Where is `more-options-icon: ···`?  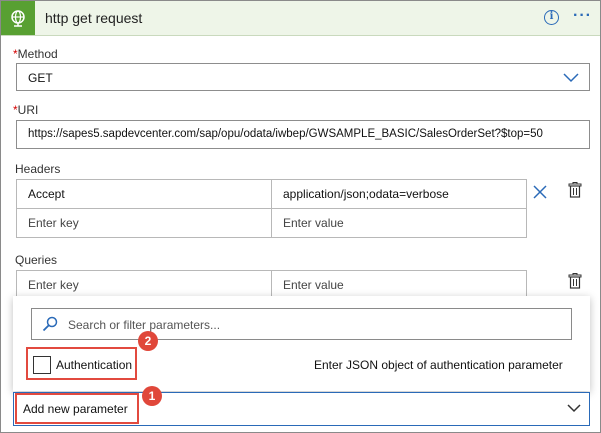 more-options-icon: ··· is located at coordinates (582, 16).